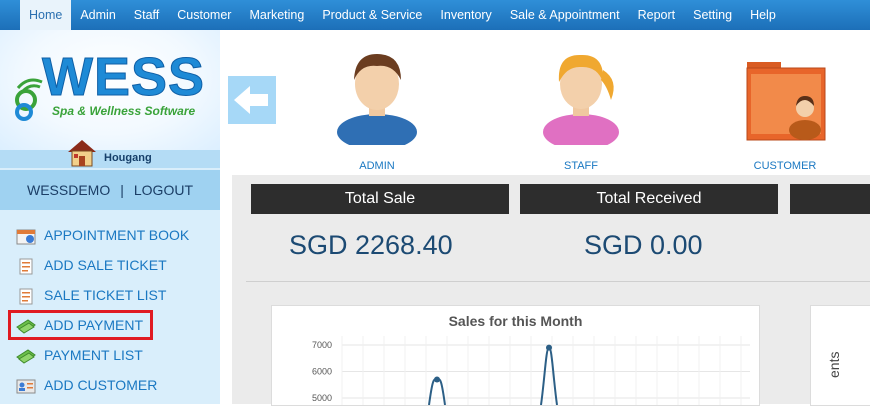  What do you see at coordinates (68, 190) in the screenshot?
I see `username-link: WESSDEMO` at bounding box center [68, 190].